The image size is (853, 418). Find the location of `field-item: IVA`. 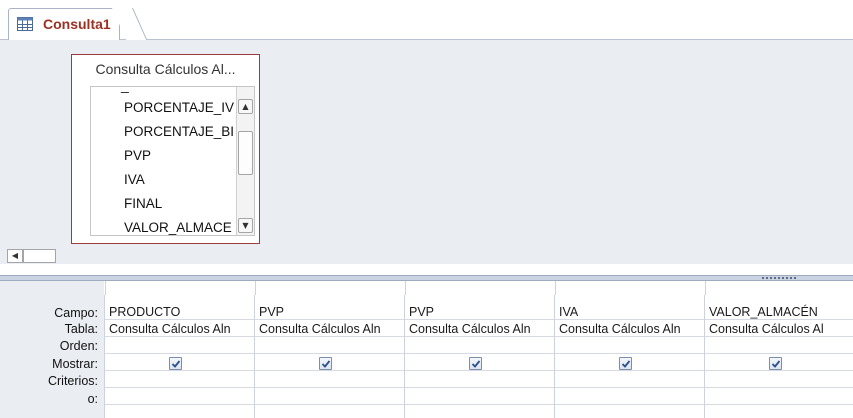

field-item: IVA is located at coordinates (179, 179).